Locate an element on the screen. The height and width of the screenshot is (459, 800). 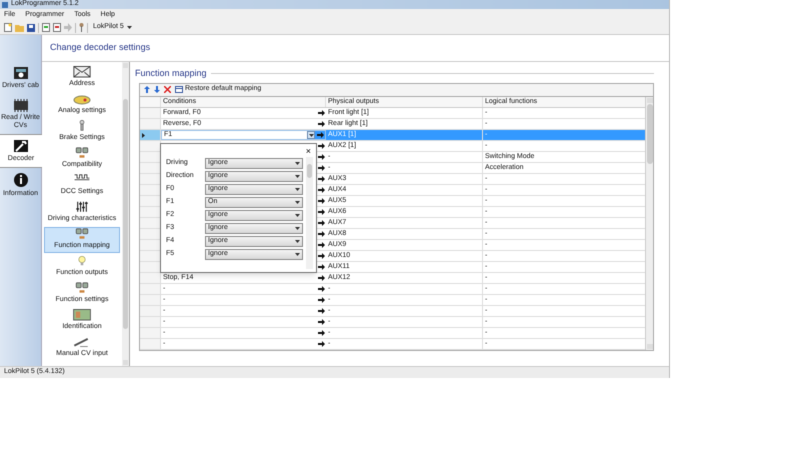
wrench-icon is located at coordinates (21, 146).